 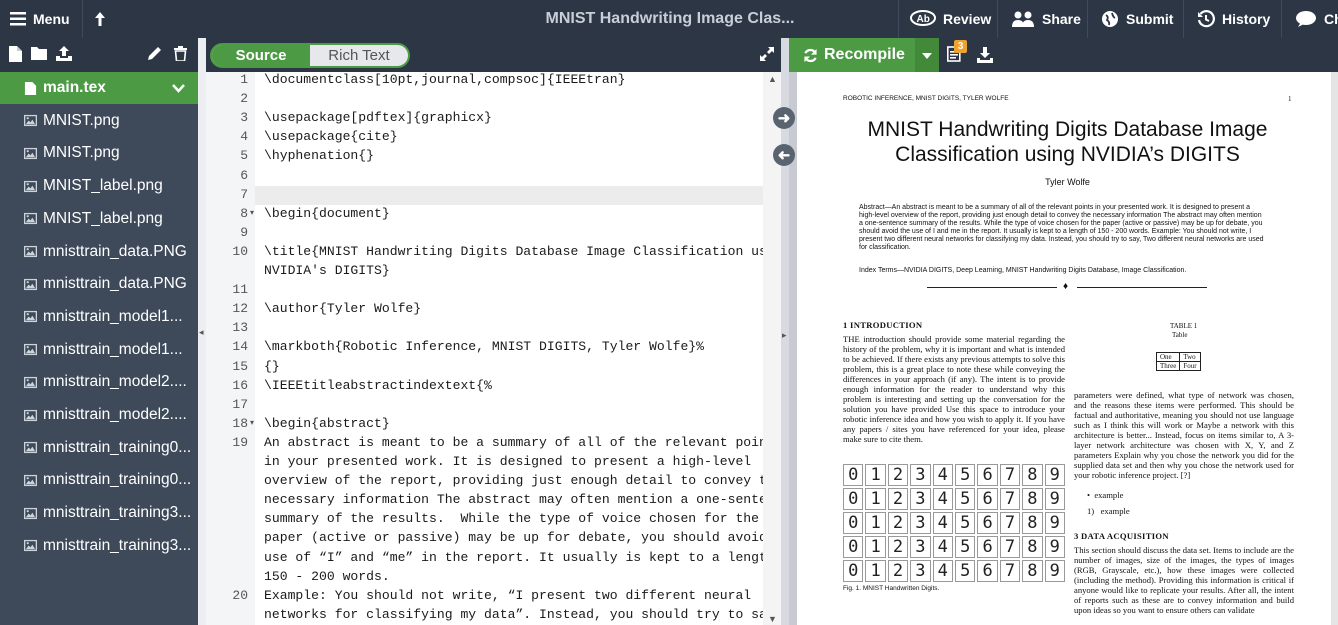 I want to click on delete-trash-icon, so click(x=180, y=53).